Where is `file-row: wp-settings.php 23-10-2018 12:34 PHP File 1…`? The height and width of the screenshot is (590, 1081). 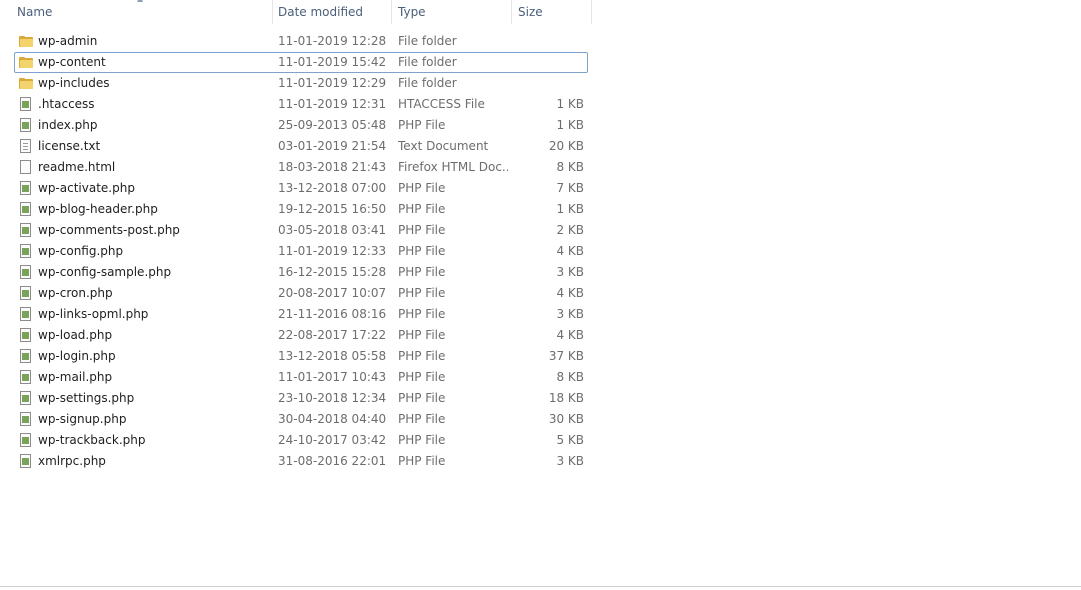
file-row: wp-settings.php 23-10-2018 12:34 PHP File 1… is located at coordinates (296, 398).